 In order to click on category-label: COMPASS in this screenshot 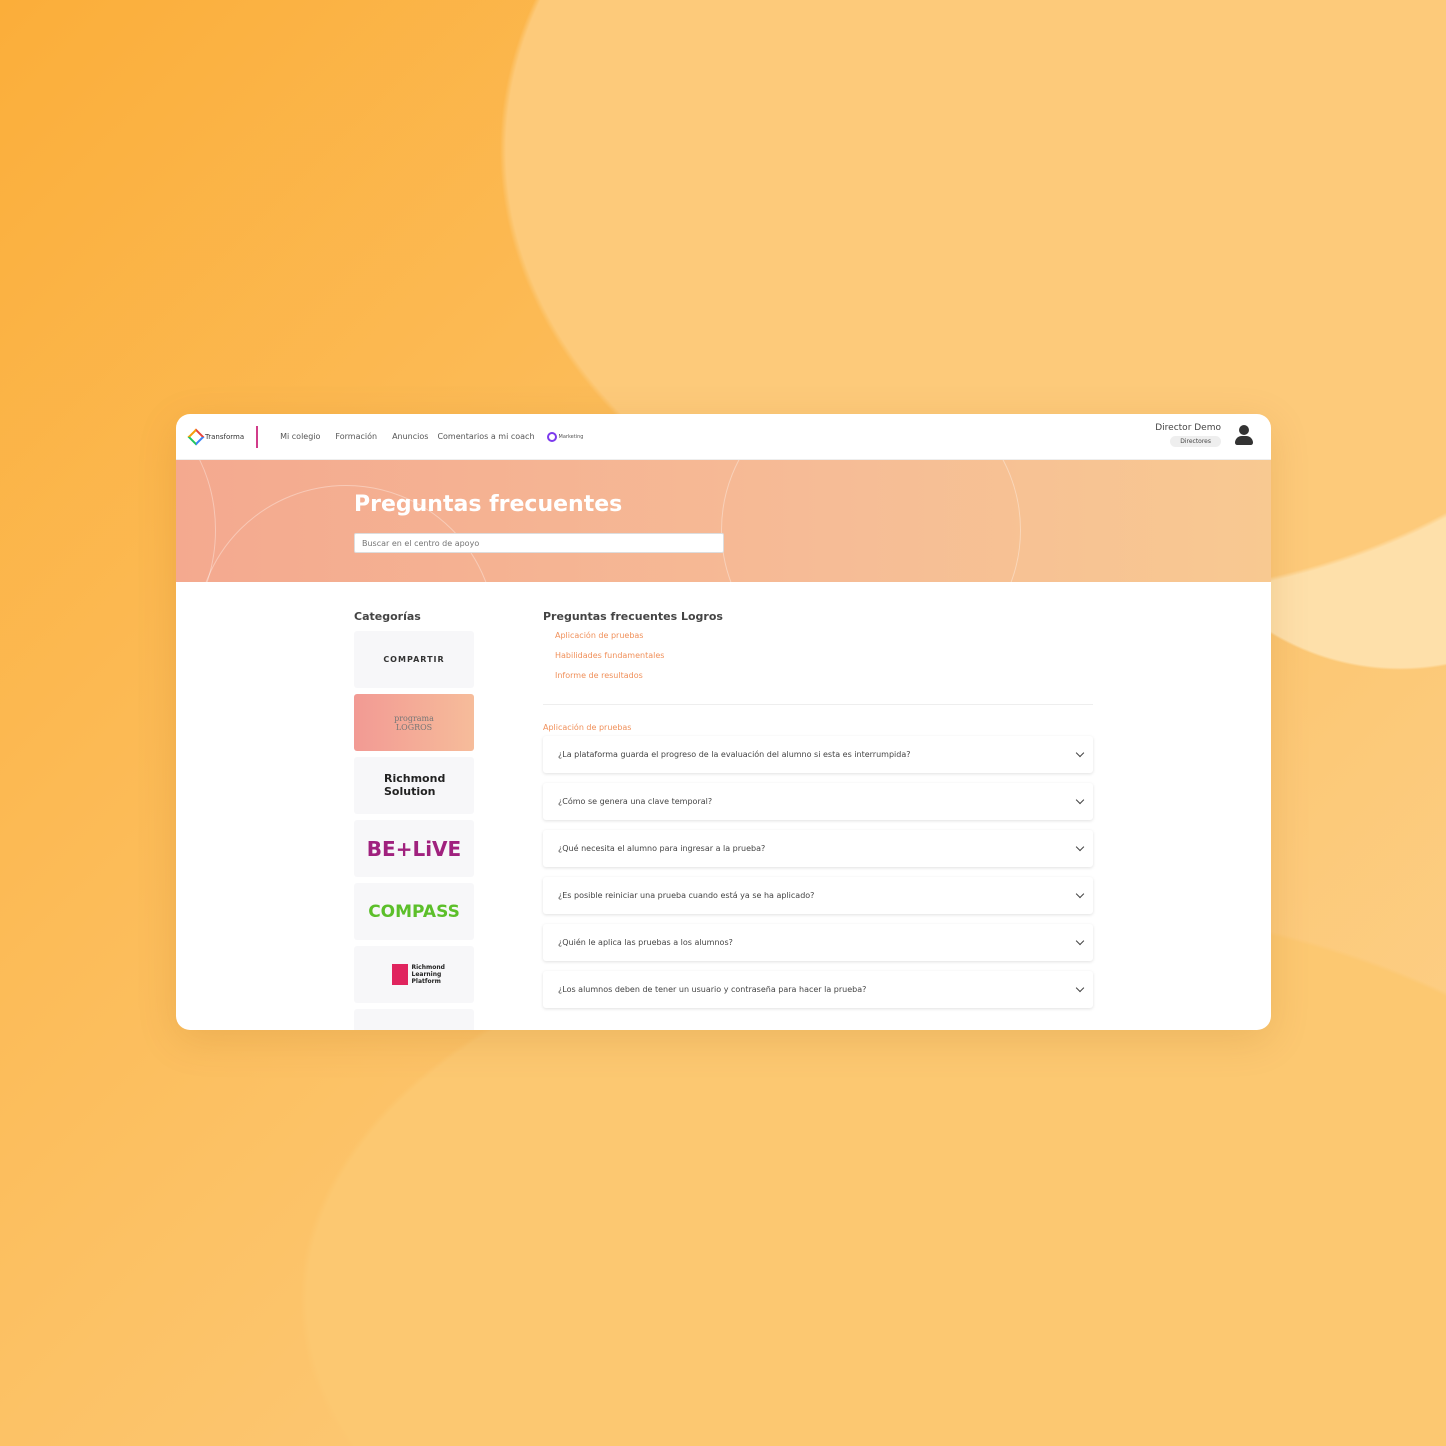, I will do `click(414, 911)`.